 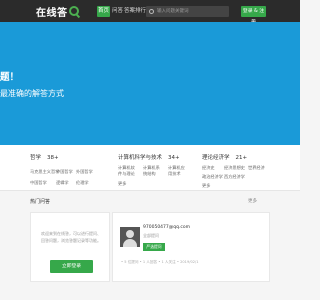 What do you see at coordinates (71, 237) in the screenshot?
I see `login-card-text: 欢迎来到在线答，可以进行提问、回答问题，浏览答题记录等功能。` at bounding box center [71, 237].